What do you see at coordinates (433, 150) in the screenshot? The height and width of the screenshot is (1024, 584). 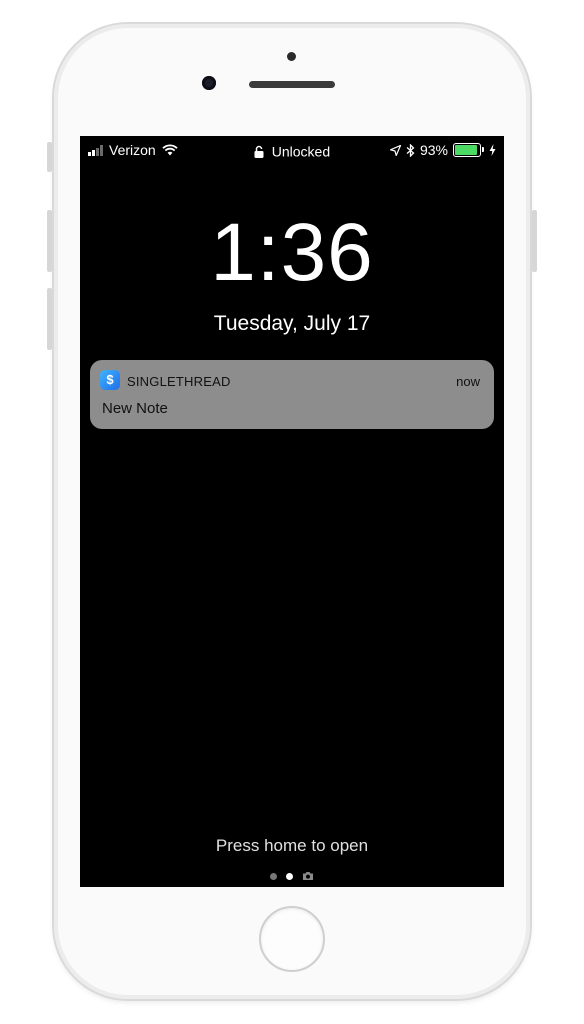 I see `battery-percent: 93%` at bounding box center [433, 150].